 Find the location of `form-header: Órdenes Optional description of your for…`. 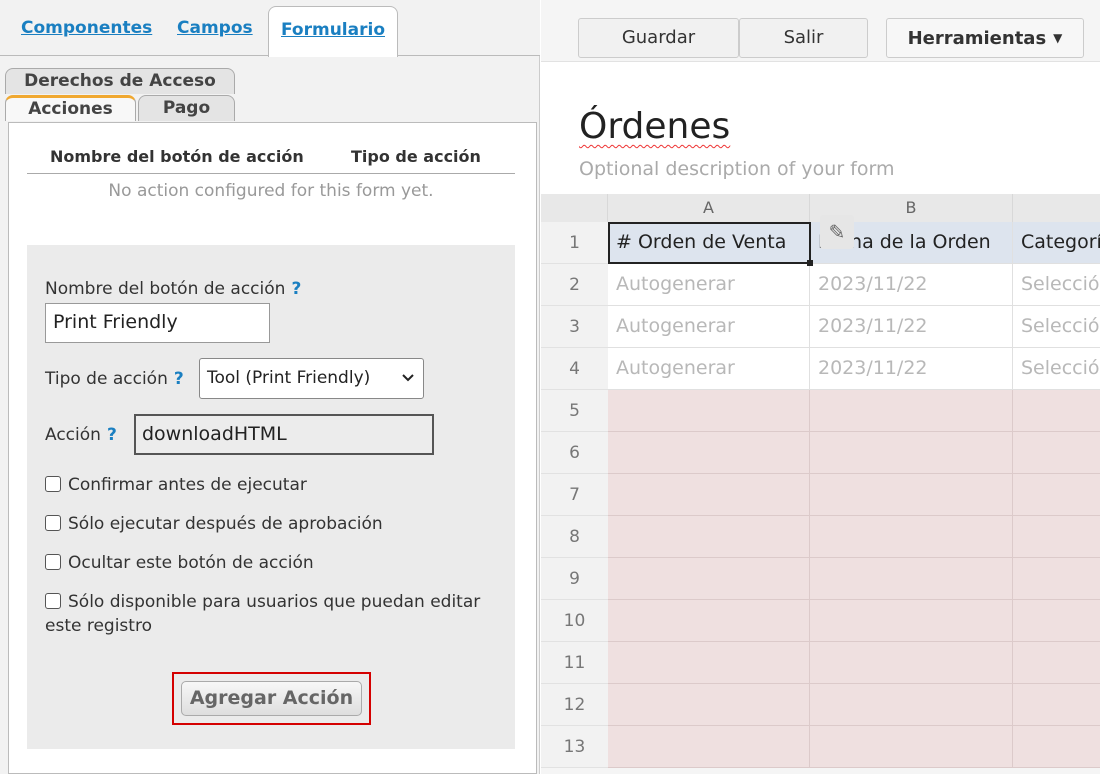

form-header: Órdenes Optional description of your for… is located at coordinates (820, 128).